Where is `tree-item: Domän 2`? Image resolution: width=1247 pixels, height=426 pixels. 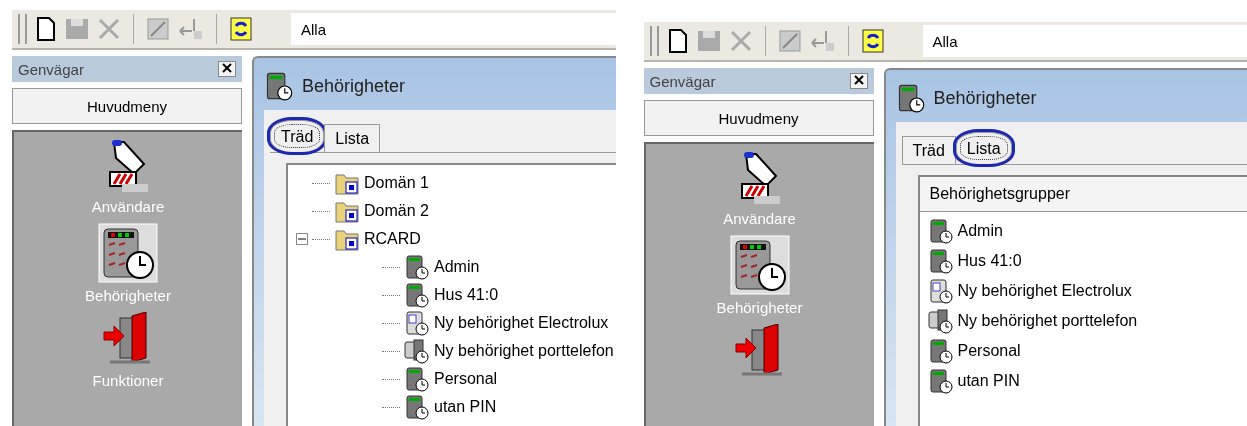
tree-item: Domän 2 is located at coordinates (396, 211).